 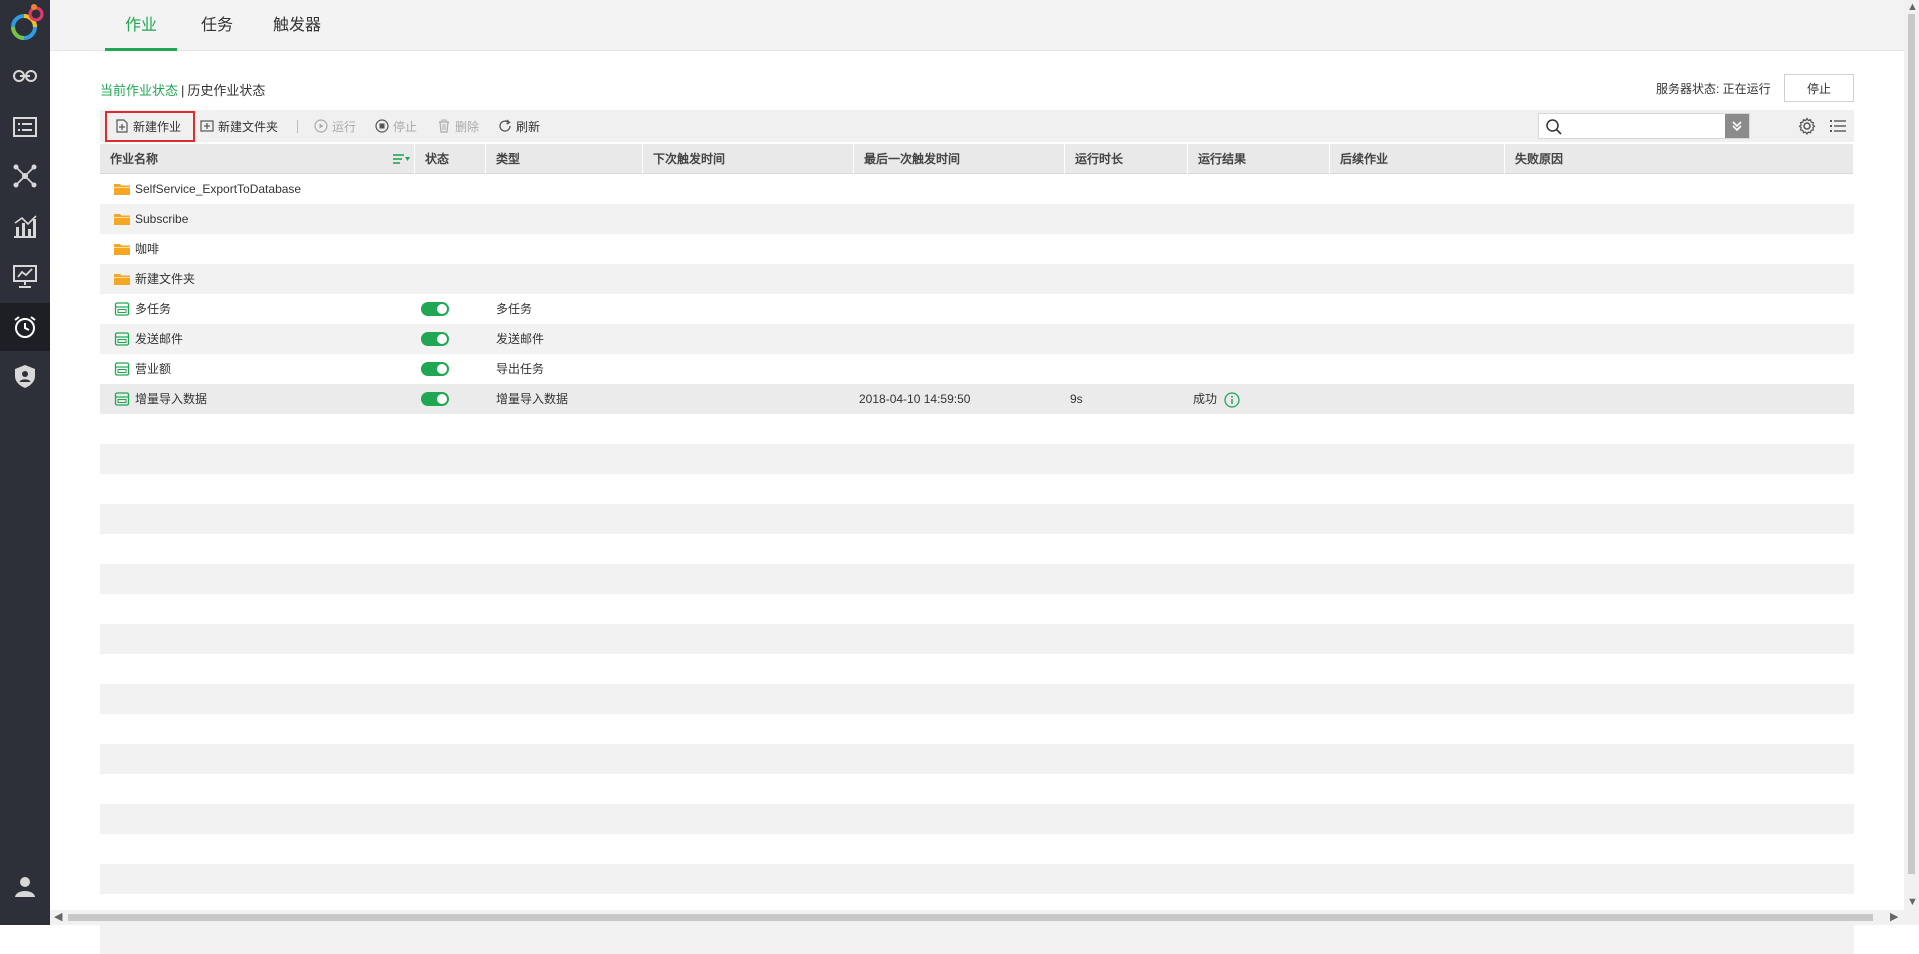 What do you see at coordinates (147, 249) in the screenshot?
I see `job-name: 咖啡` at bounding box center [147, 249].